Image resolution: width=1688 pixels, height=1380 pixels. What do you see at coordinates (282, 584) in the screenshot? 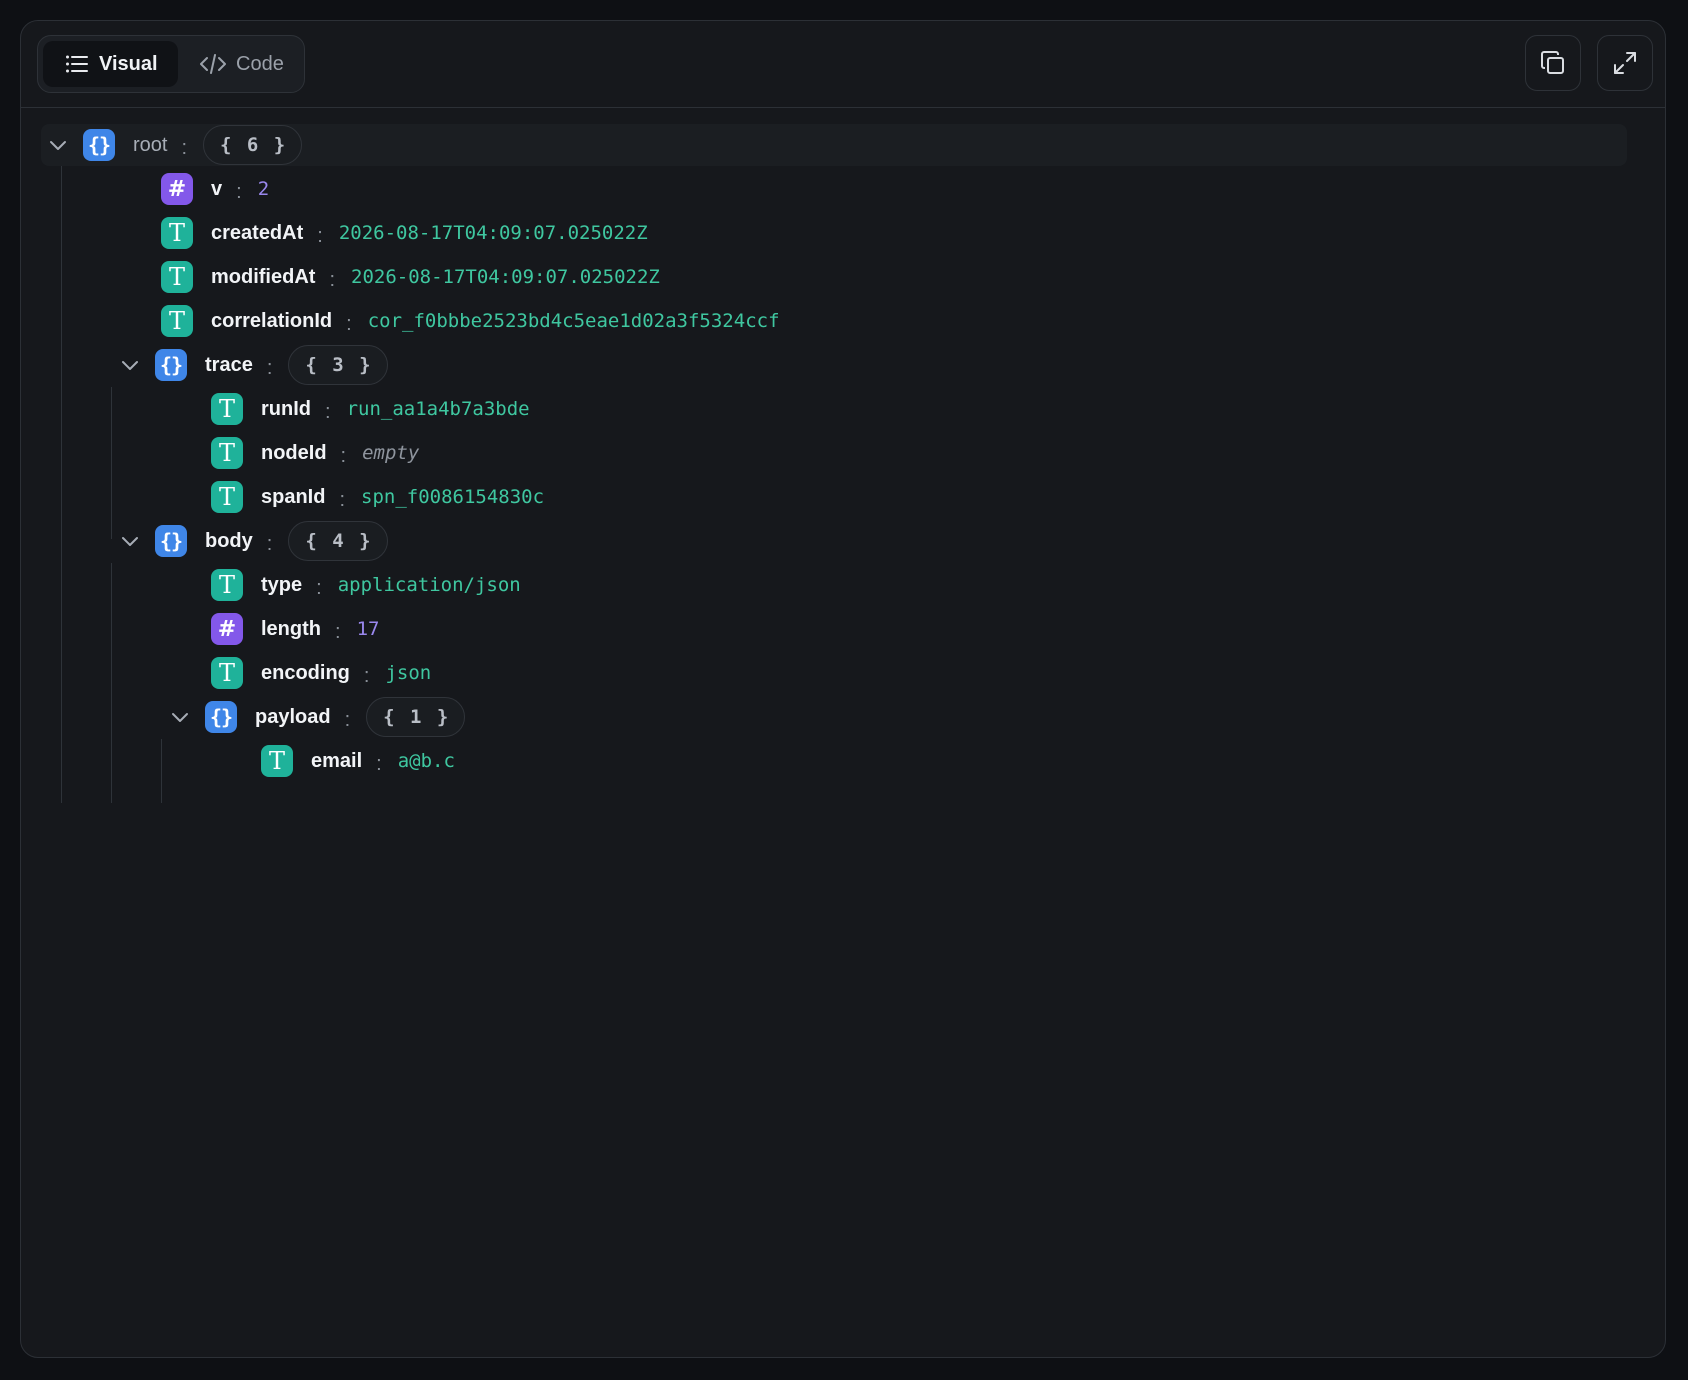
I see `node-key: type` at bounding box center [282, 584].